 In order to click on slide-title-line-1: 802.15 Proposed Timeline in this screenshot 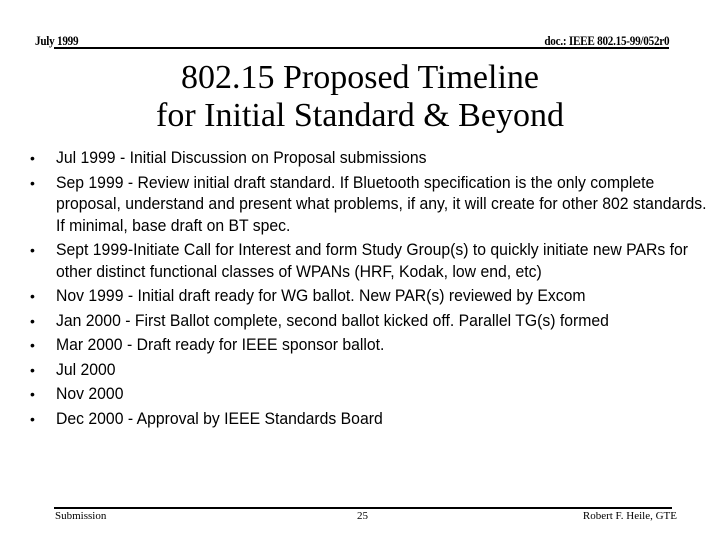, I will do `click(360, 77)`.